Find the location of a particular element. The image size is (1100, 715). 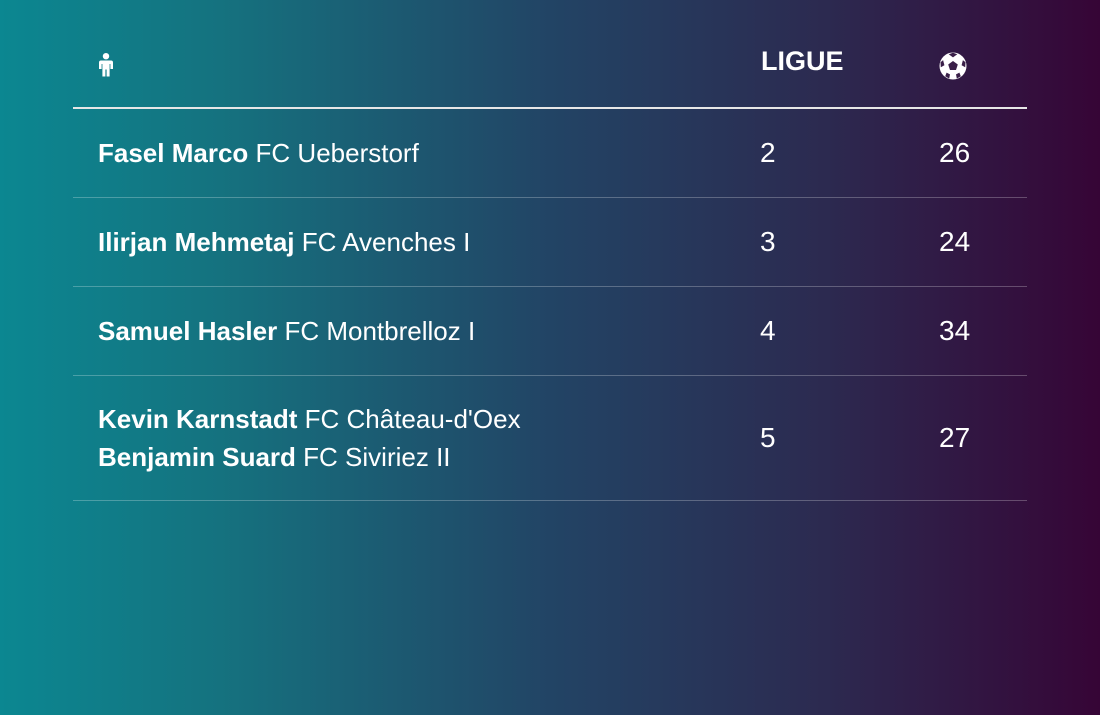

goals-cell: 27 is located at coordinates (955, 437).